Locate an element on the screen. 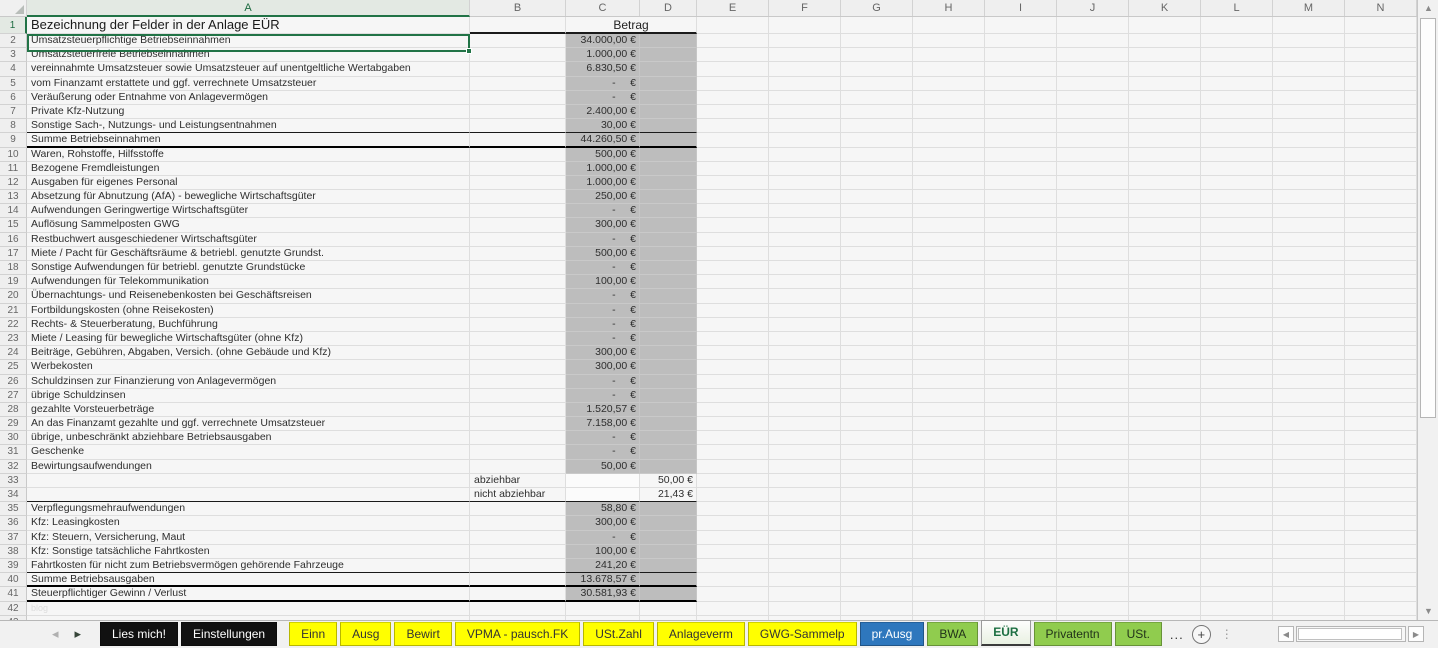  label-cell: übrige Schuldzinsen is located at coordinates (248, 395).